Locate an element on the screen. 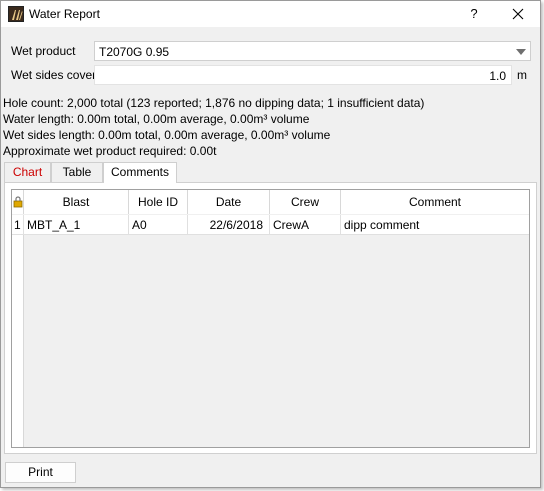 The width and height of the screenshot is (544, 491). cell-crew: CrewA is located at coordinates (305, 225).